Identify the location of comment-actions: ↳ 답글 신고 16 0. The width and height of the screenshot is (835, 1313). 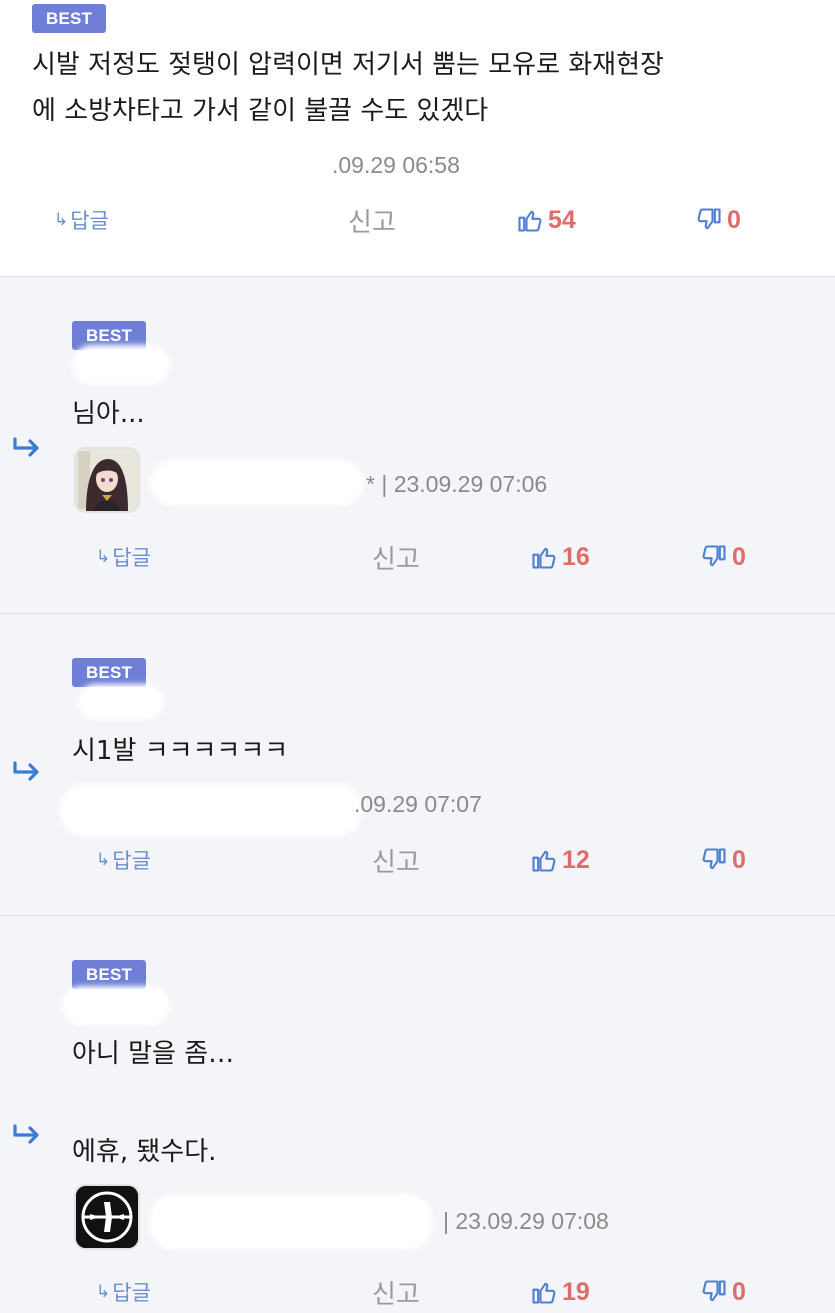
(417, 557).